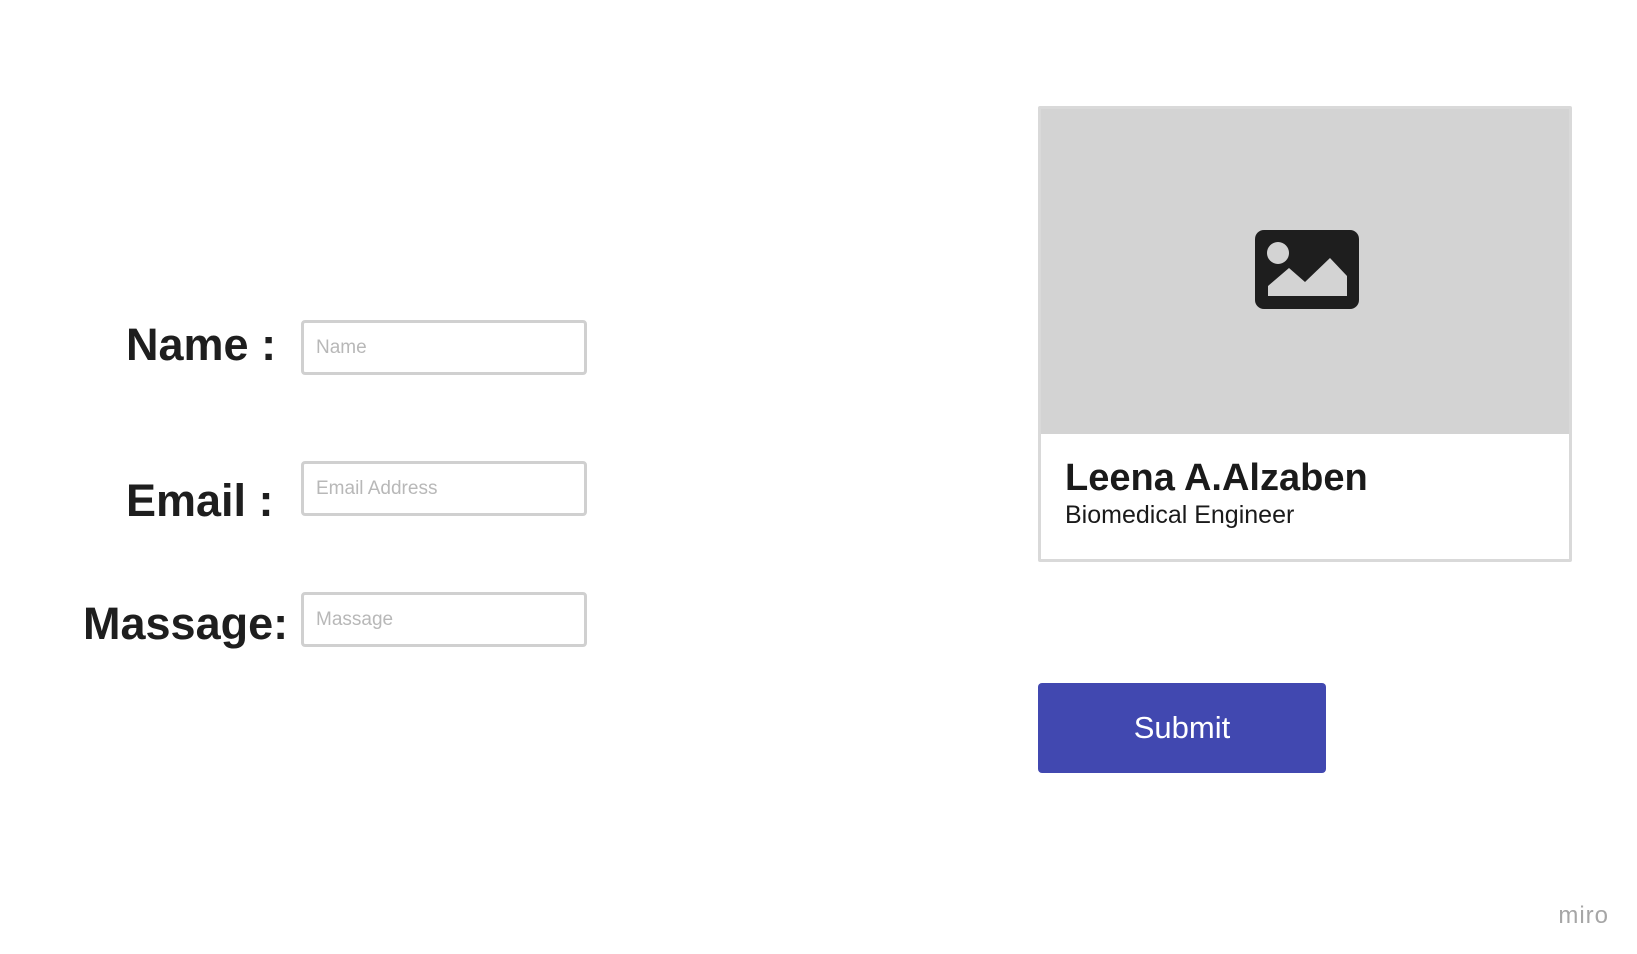 The width and height of the screenshot is (1637, 954). I want to click on email-label: Email :, so click(200, 500).